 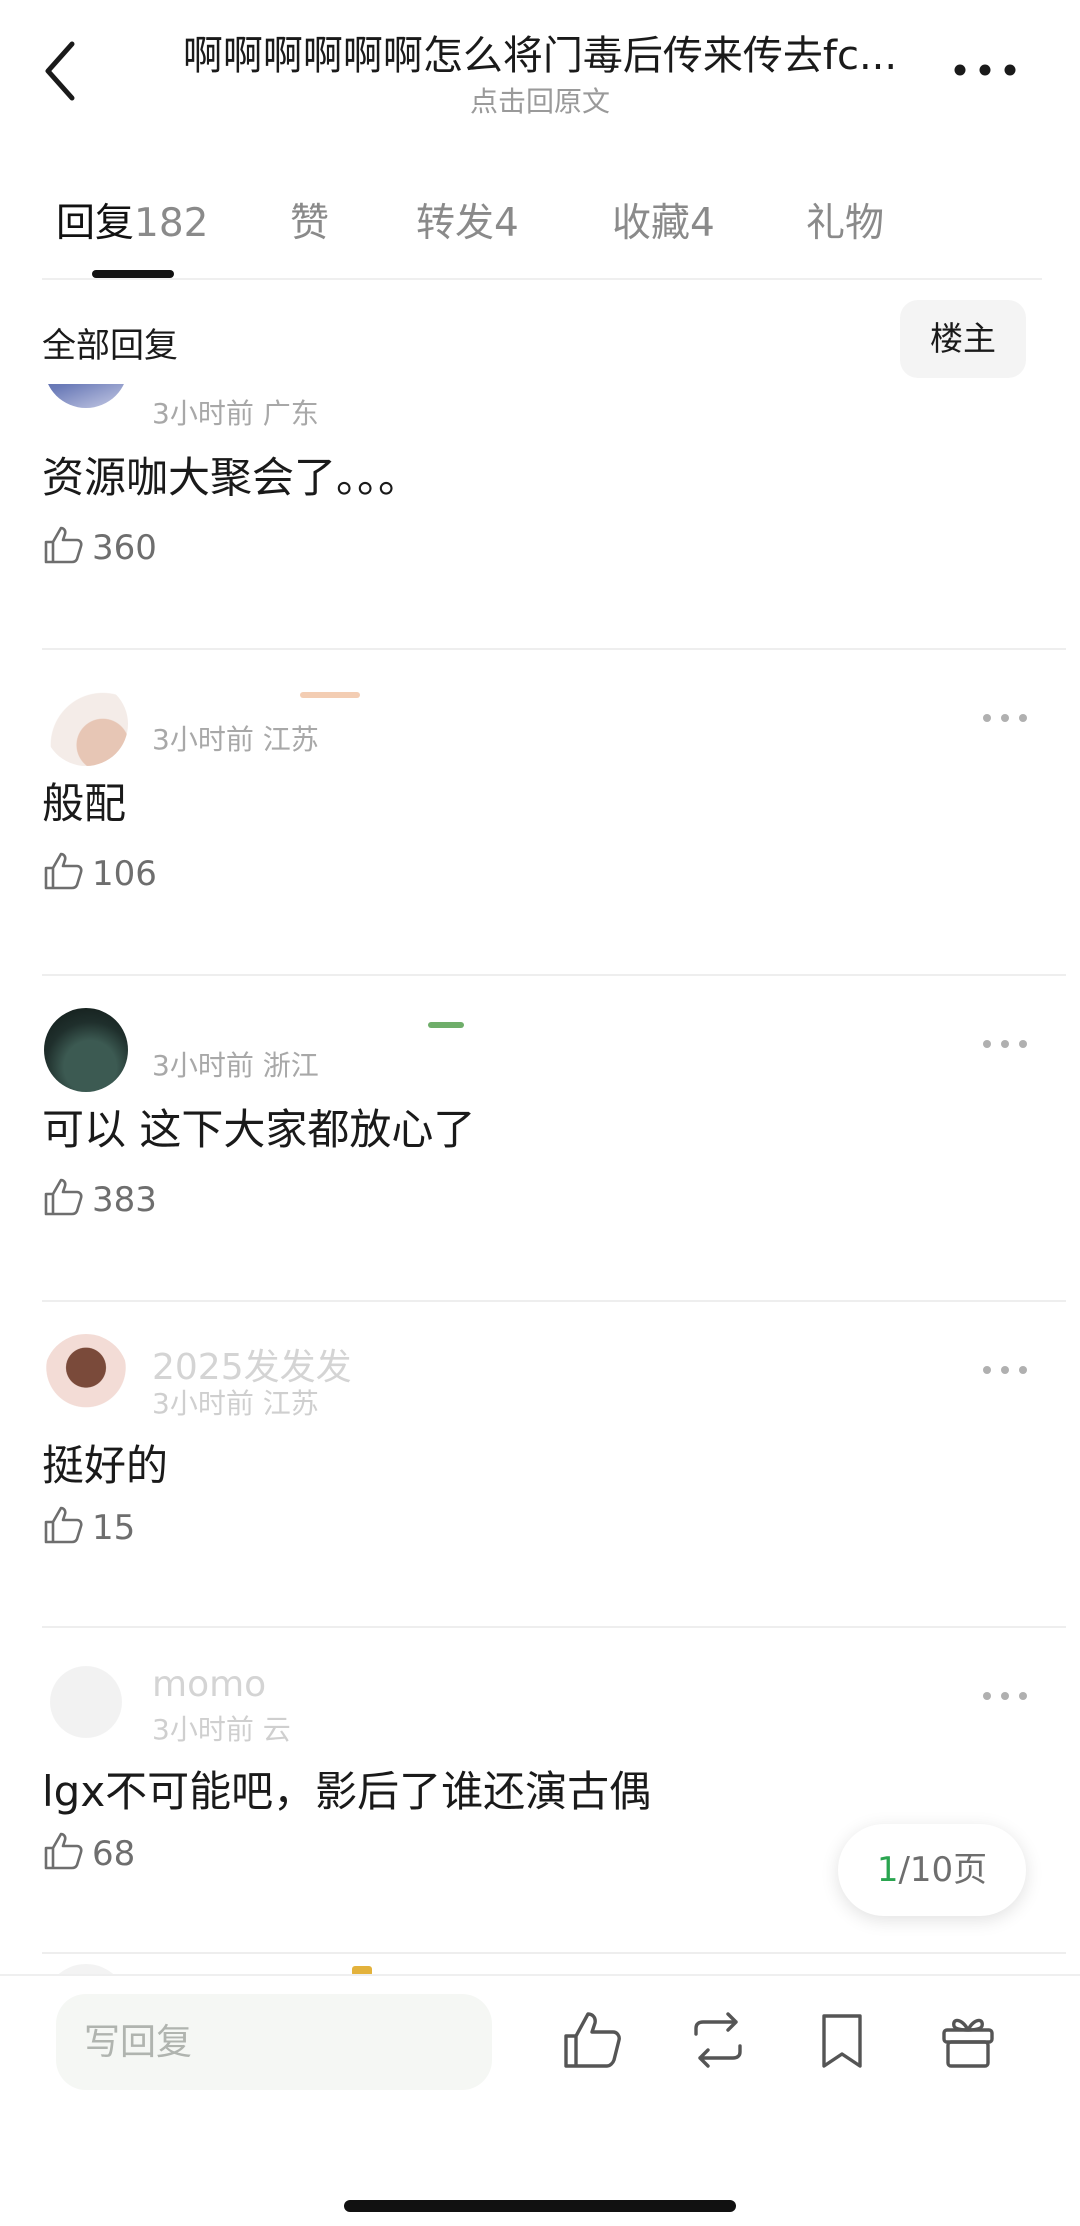 What do you see at coordinates (209, 1684) in the screenshot?
I see `comment-username: momo` at bounding box center [209, 1684].